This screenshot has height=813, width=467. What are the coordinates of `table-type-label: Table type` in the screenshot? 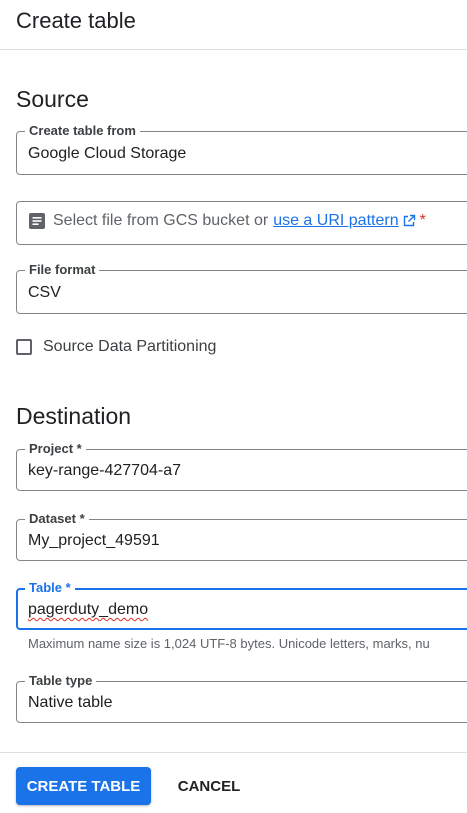 It's located at (61, 681).